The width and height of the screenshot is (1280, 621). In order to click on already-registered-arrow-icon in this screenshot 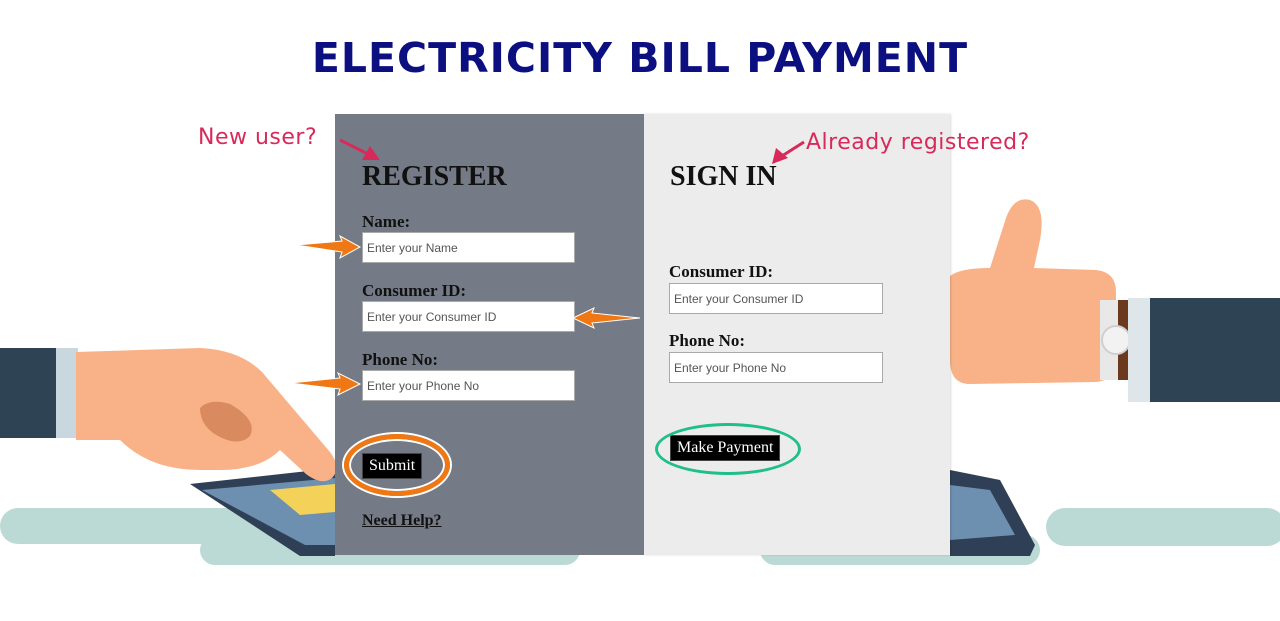, I will do `click(788, 152)`.